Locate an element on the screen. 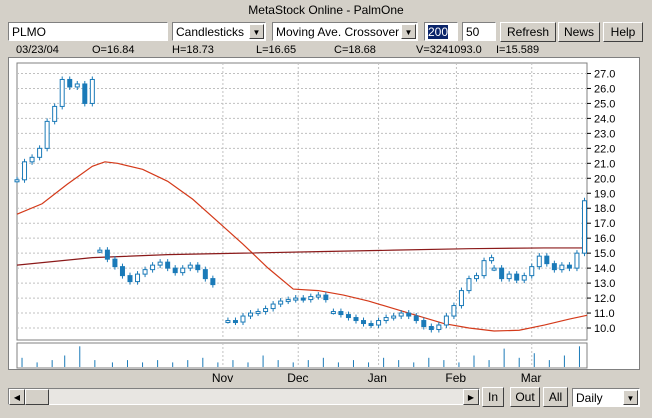 Image resolution: width=652 pixels, height=418 pixels. indicator-value: Moving Ave. Crossover is located at coordinates (338, 32).